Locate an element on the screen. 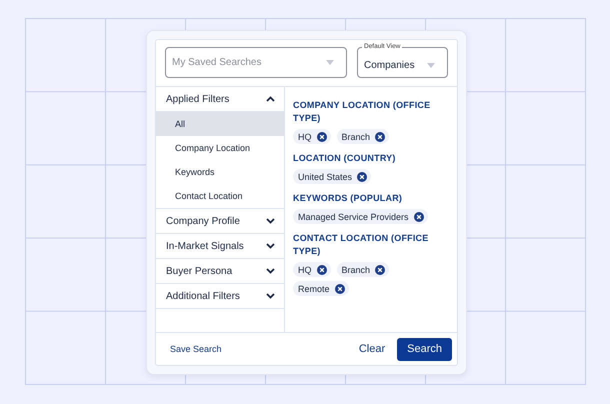  filter-section-header: In-Market Signals is located at coordinates (220, 246).